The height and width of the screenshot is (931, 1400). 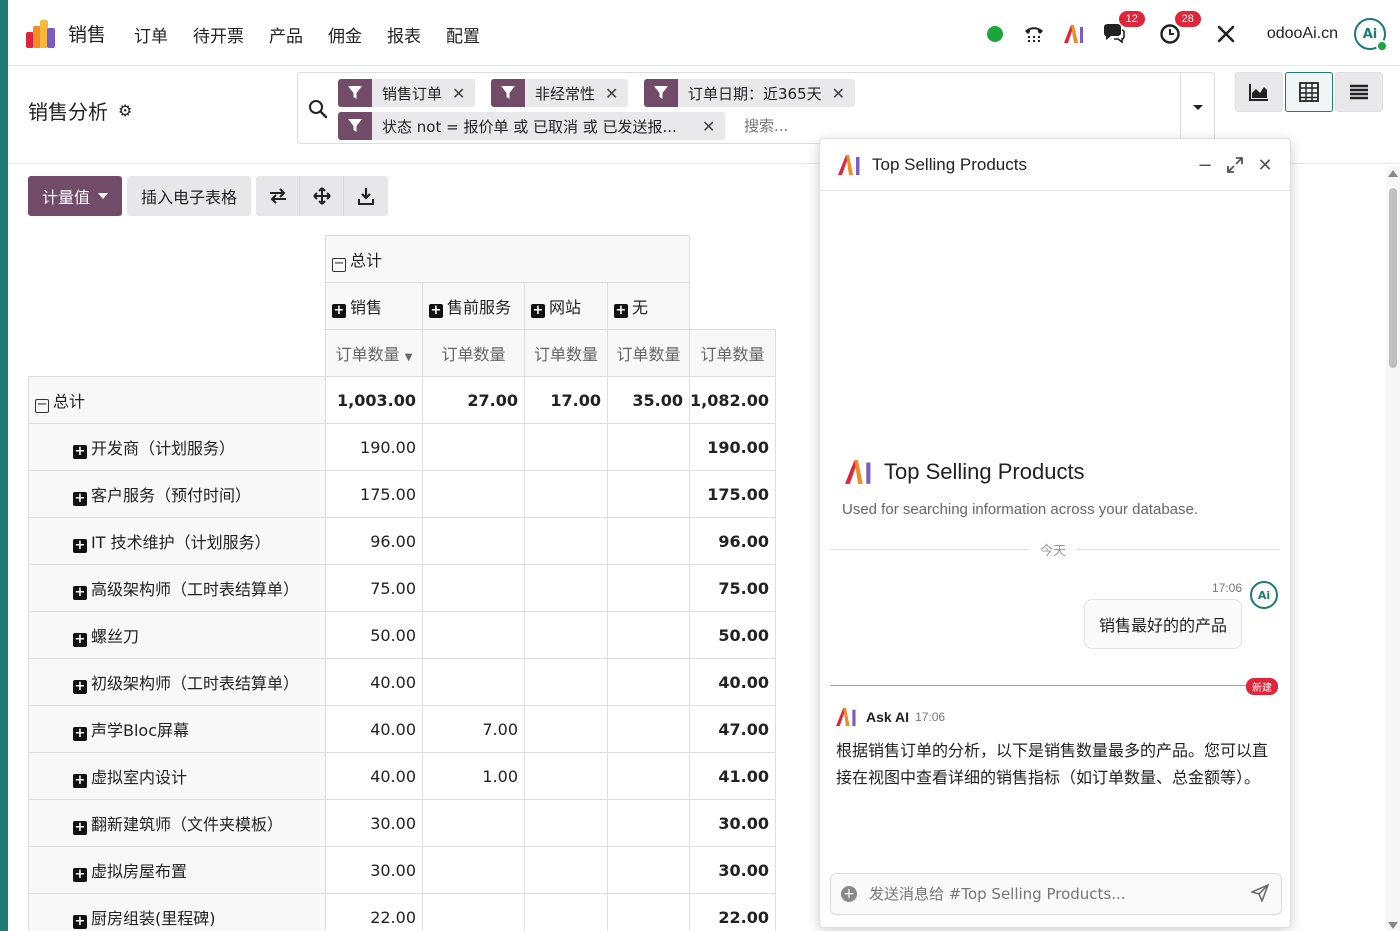 What do you see at coordinates (177, 447) in the screenshot?
I see `row-header: + 开发商（计划服务）` at bounding box center [177, 447].